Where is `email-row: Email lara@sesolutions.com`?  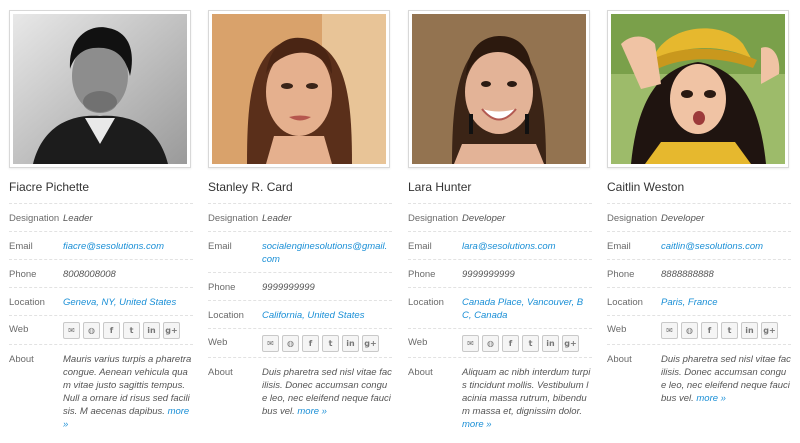 email-row: Email lara@sesolutions.com is located at coordinates (500, 246).